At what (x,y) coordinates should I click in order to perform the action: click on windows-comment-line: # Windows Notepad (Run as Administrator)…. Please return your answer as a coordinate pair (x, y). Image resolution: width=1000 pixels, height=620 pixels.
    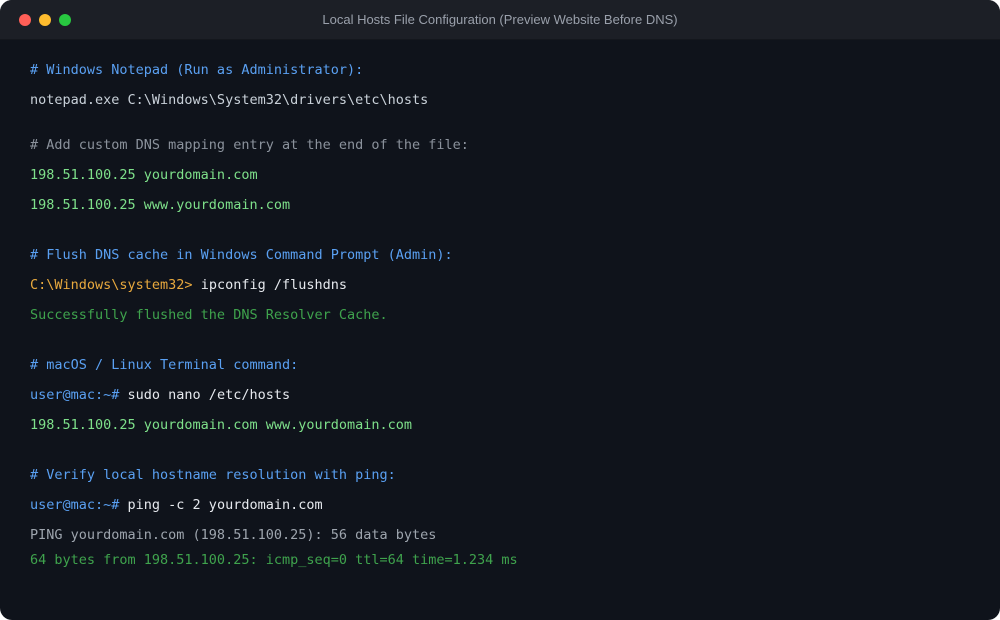
    Looking at the image, I should click on (197, 70).